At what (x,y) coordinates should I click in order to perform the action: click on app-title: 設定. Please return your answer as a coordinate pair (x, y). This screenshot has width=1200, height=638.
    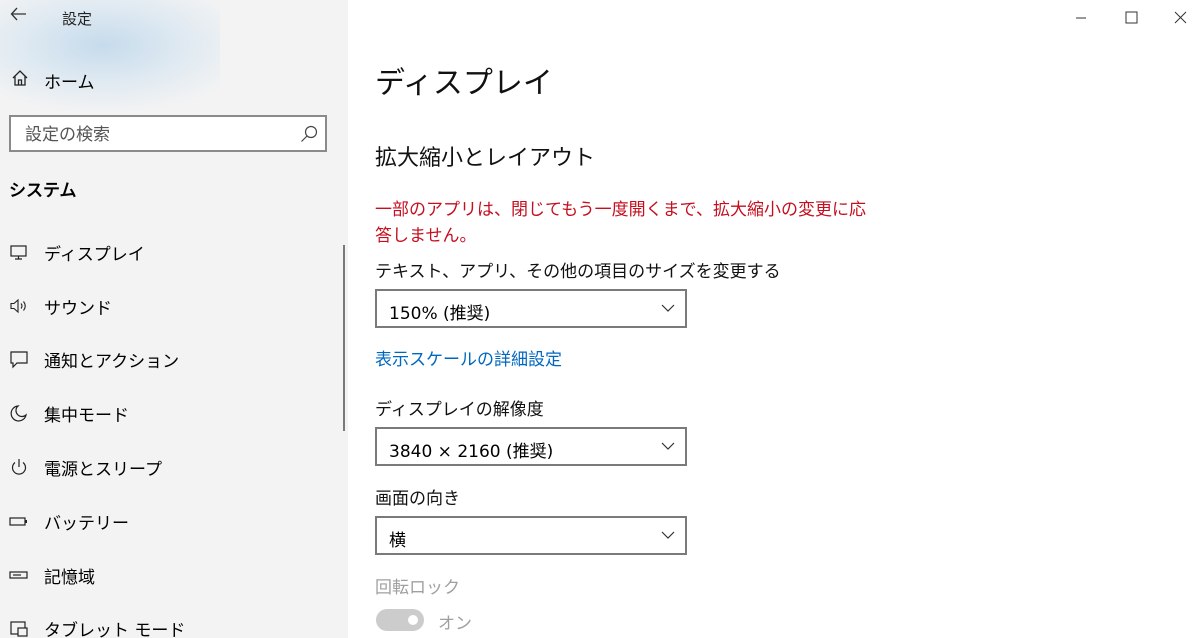
    Looking at the image, I should click on (77, 19).